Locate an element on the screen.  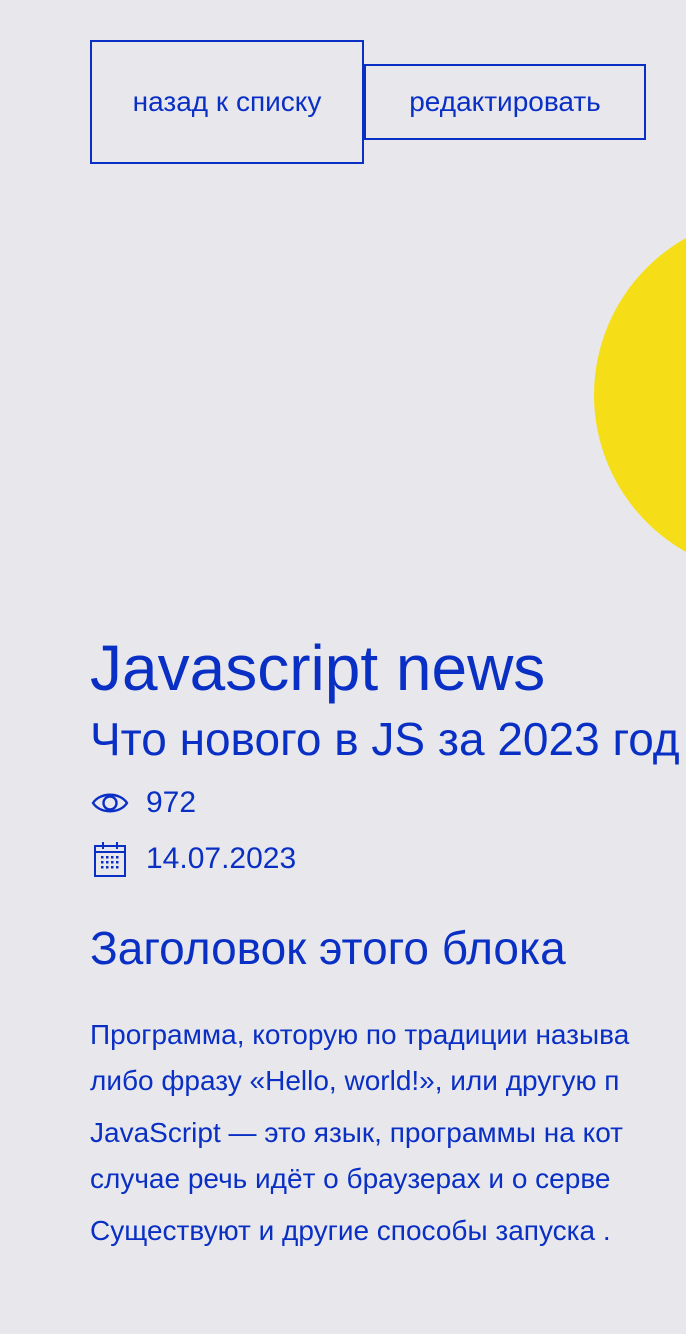
decorative-circle is located at coordinates (640, 395).